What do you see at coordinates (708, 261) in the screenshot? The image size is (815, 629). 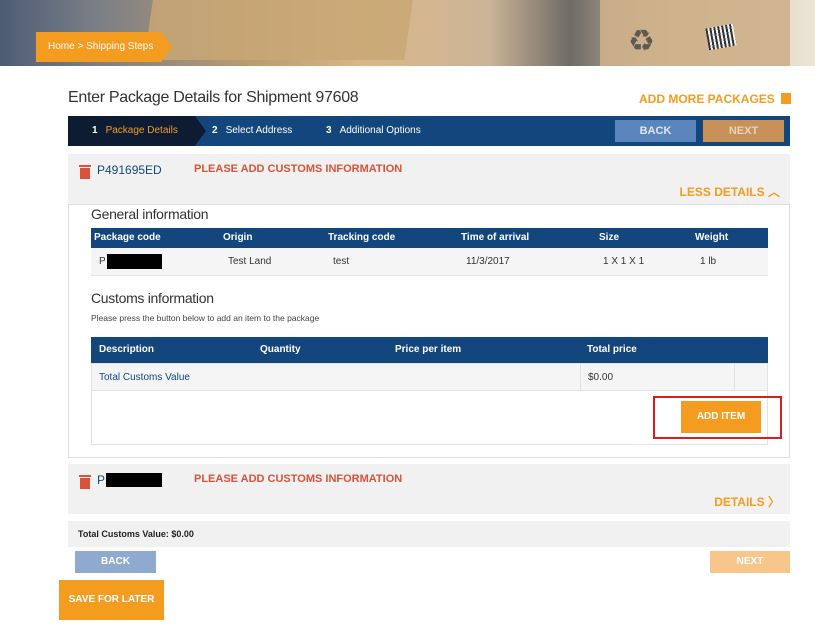 I see `cell-weight: 1 lb` at bounding box center [708, 261].